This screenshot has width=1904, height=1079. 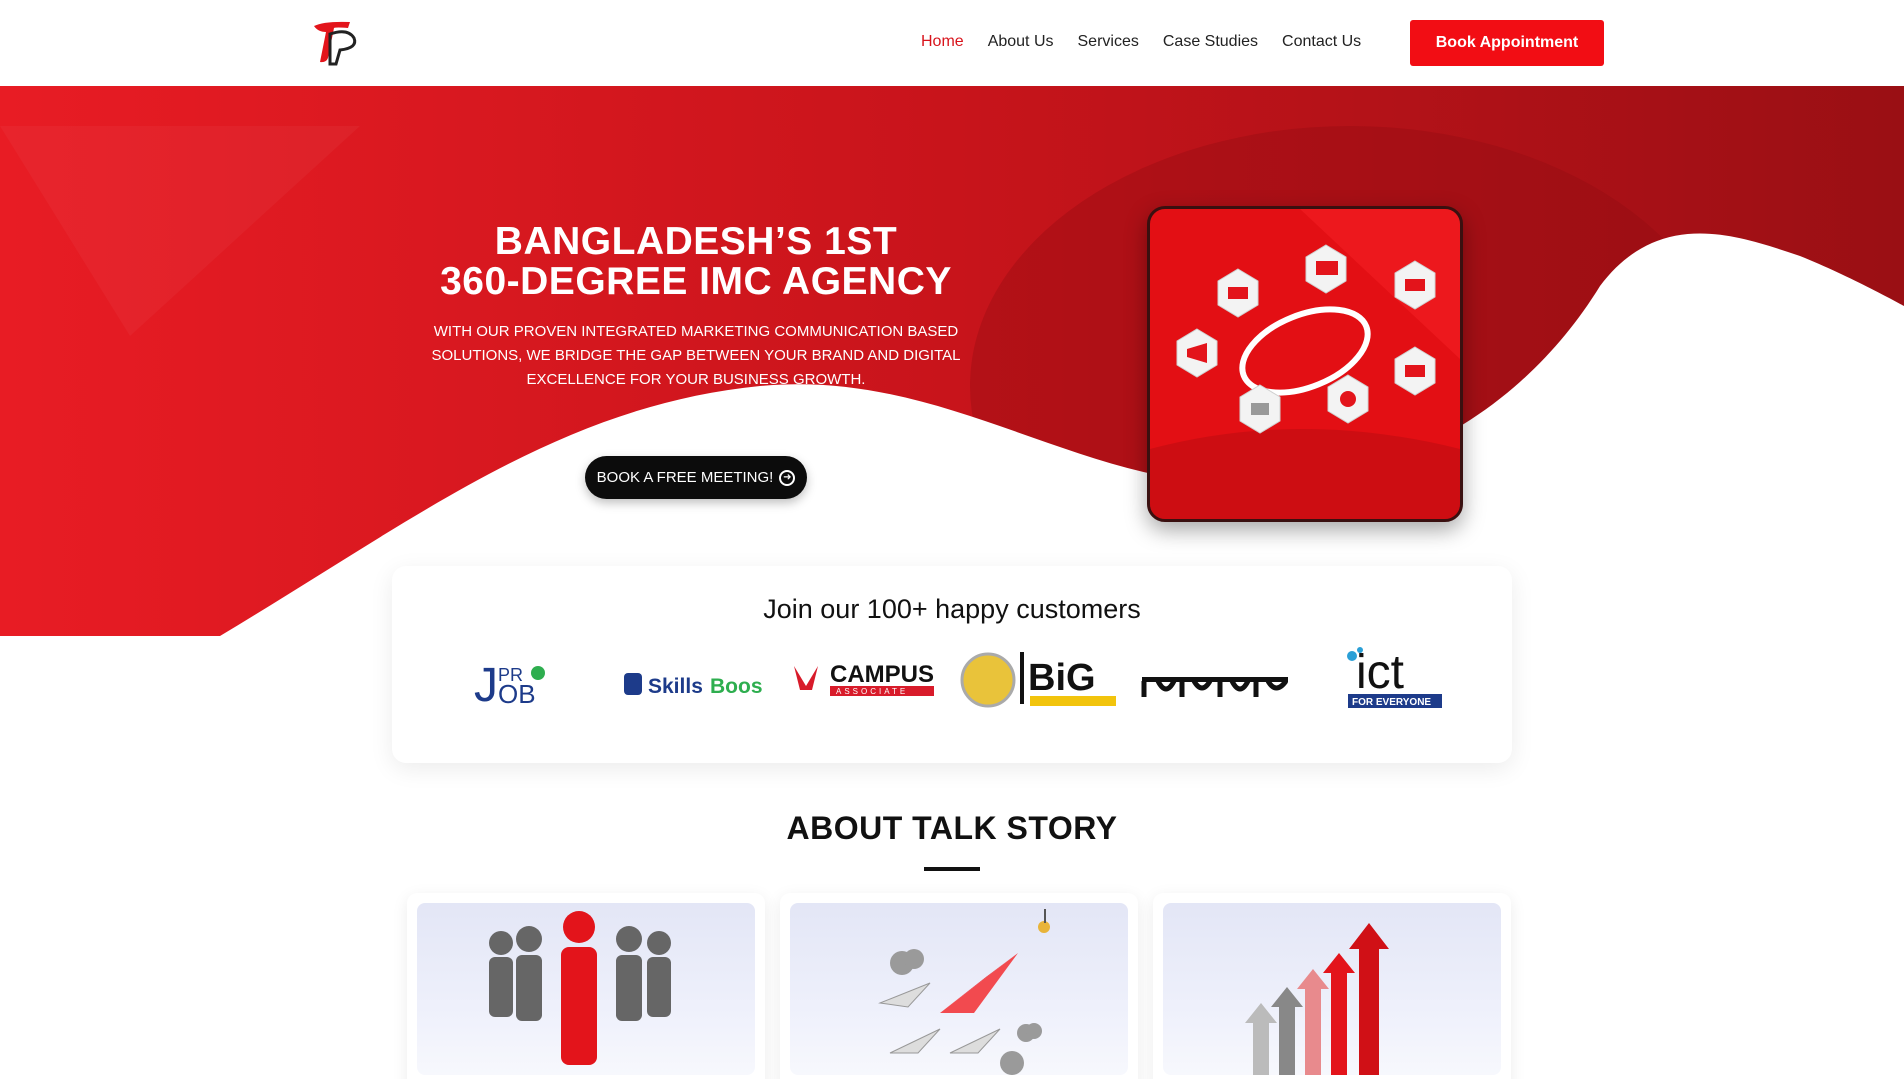 What do you see at coordinates (1321, 42) in the screenshot?
I see `nav-contact-us: Contact Us` at bounding box center [1321, 42].